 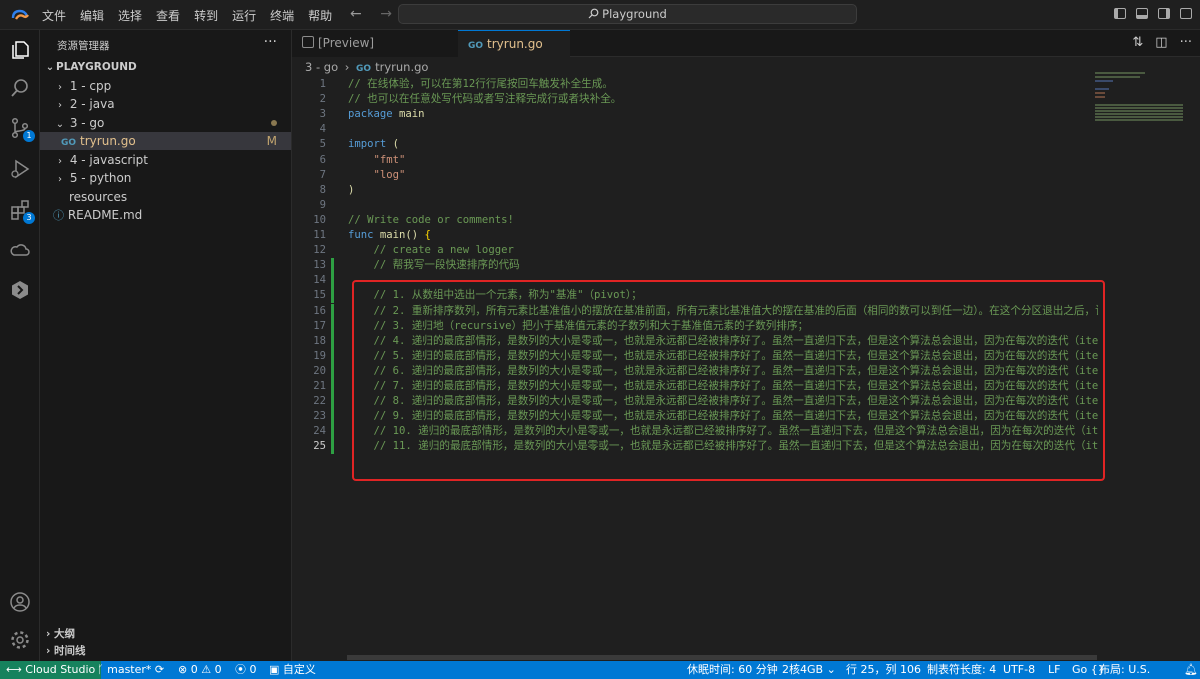 I want to click on tree-item-go: ⌄ 3 - go, so click(x=165, y=123).